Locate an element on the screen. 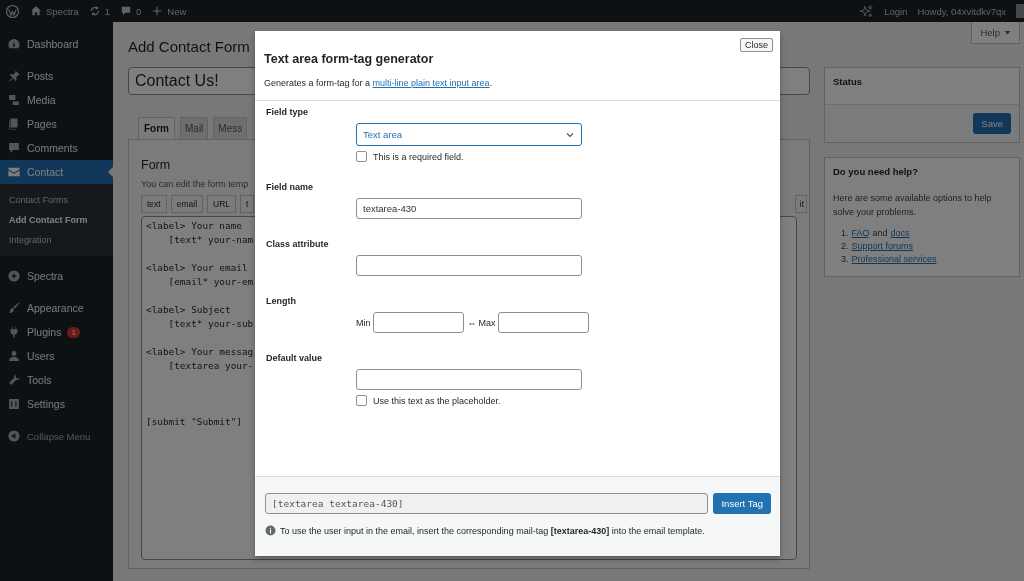 Image resolution: width=1024 pixels, height=581 pixels. envelope-icon is located at coordinates (14, 172).